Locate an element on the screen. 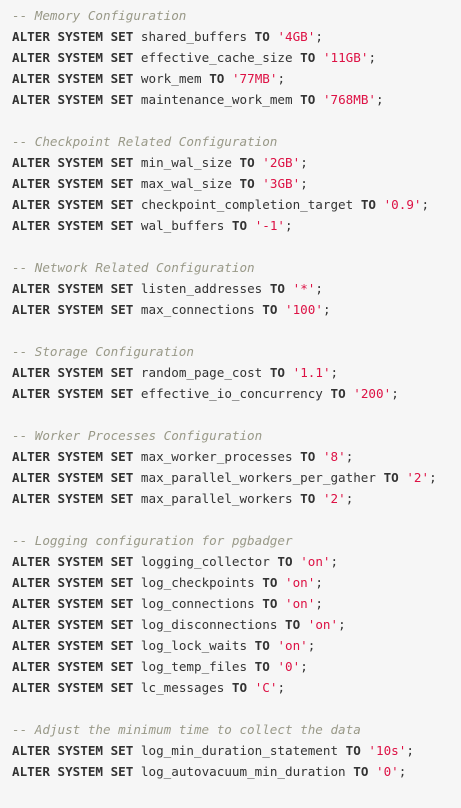 This screenshot has height=808, width=461. sql-statement: ALTER SYSTEM SET lc_messages TO 'C'; is located at coordinates (236, 687).